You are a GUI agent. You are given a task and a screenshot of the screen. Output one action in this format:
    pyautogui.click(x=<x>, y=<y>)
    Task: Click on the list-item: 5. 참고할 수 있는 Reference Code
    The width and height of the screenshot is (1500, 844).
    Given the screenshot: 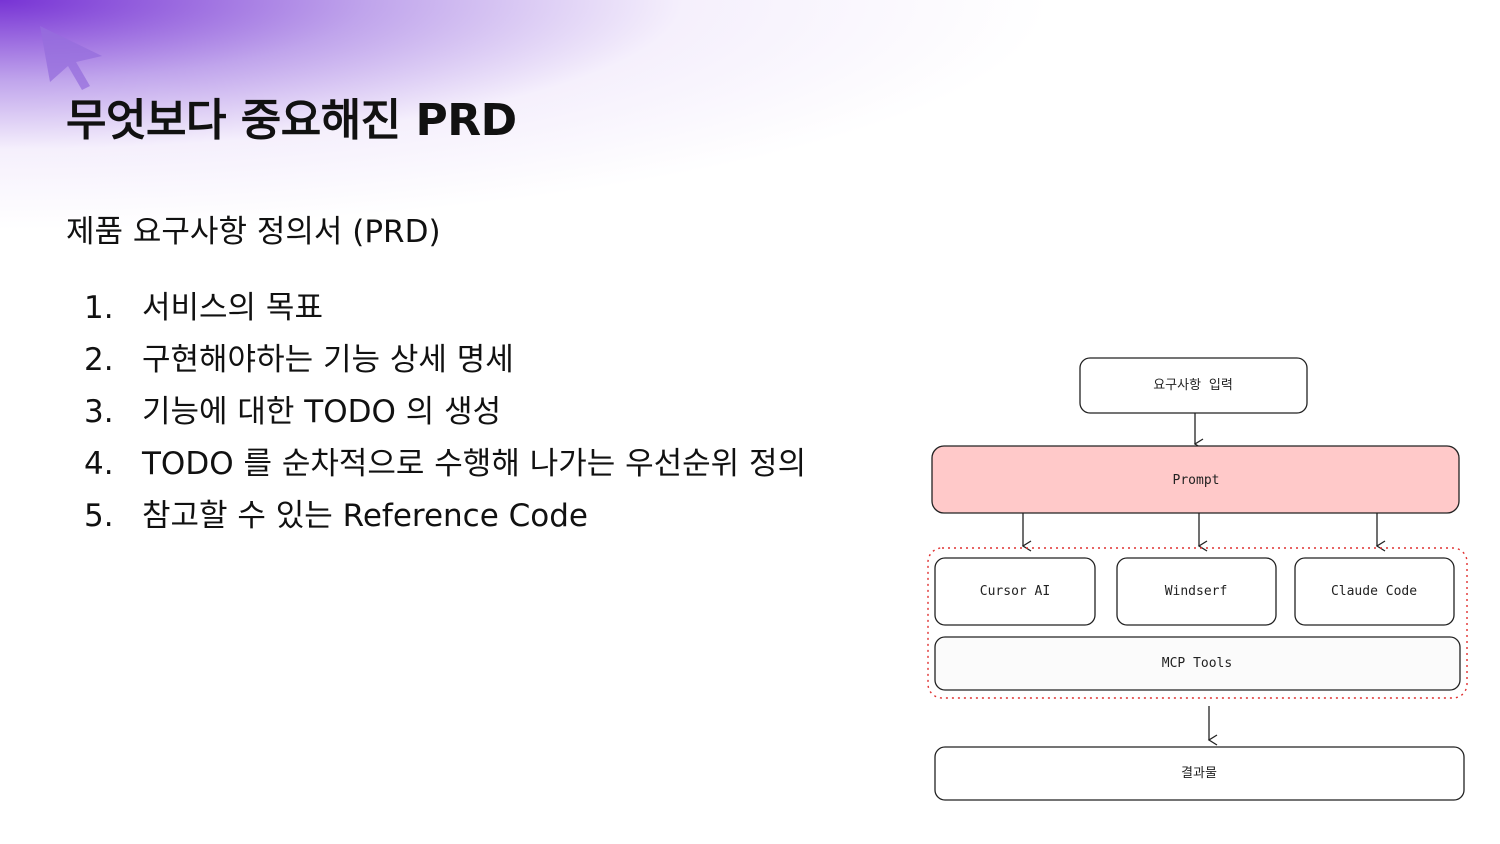 What is the action you would take?
    pyautogui.click(x=445, y=516)
    